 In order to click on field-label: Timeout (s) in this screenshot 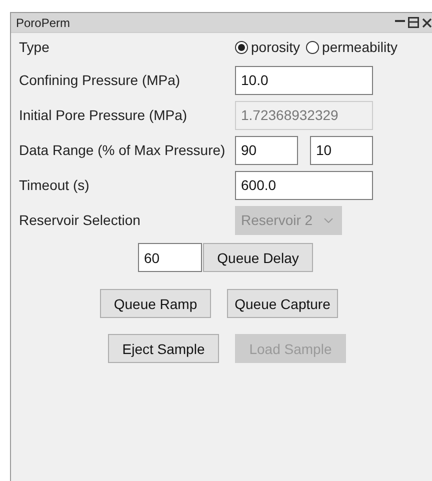, I will do `click(54, 185)`.